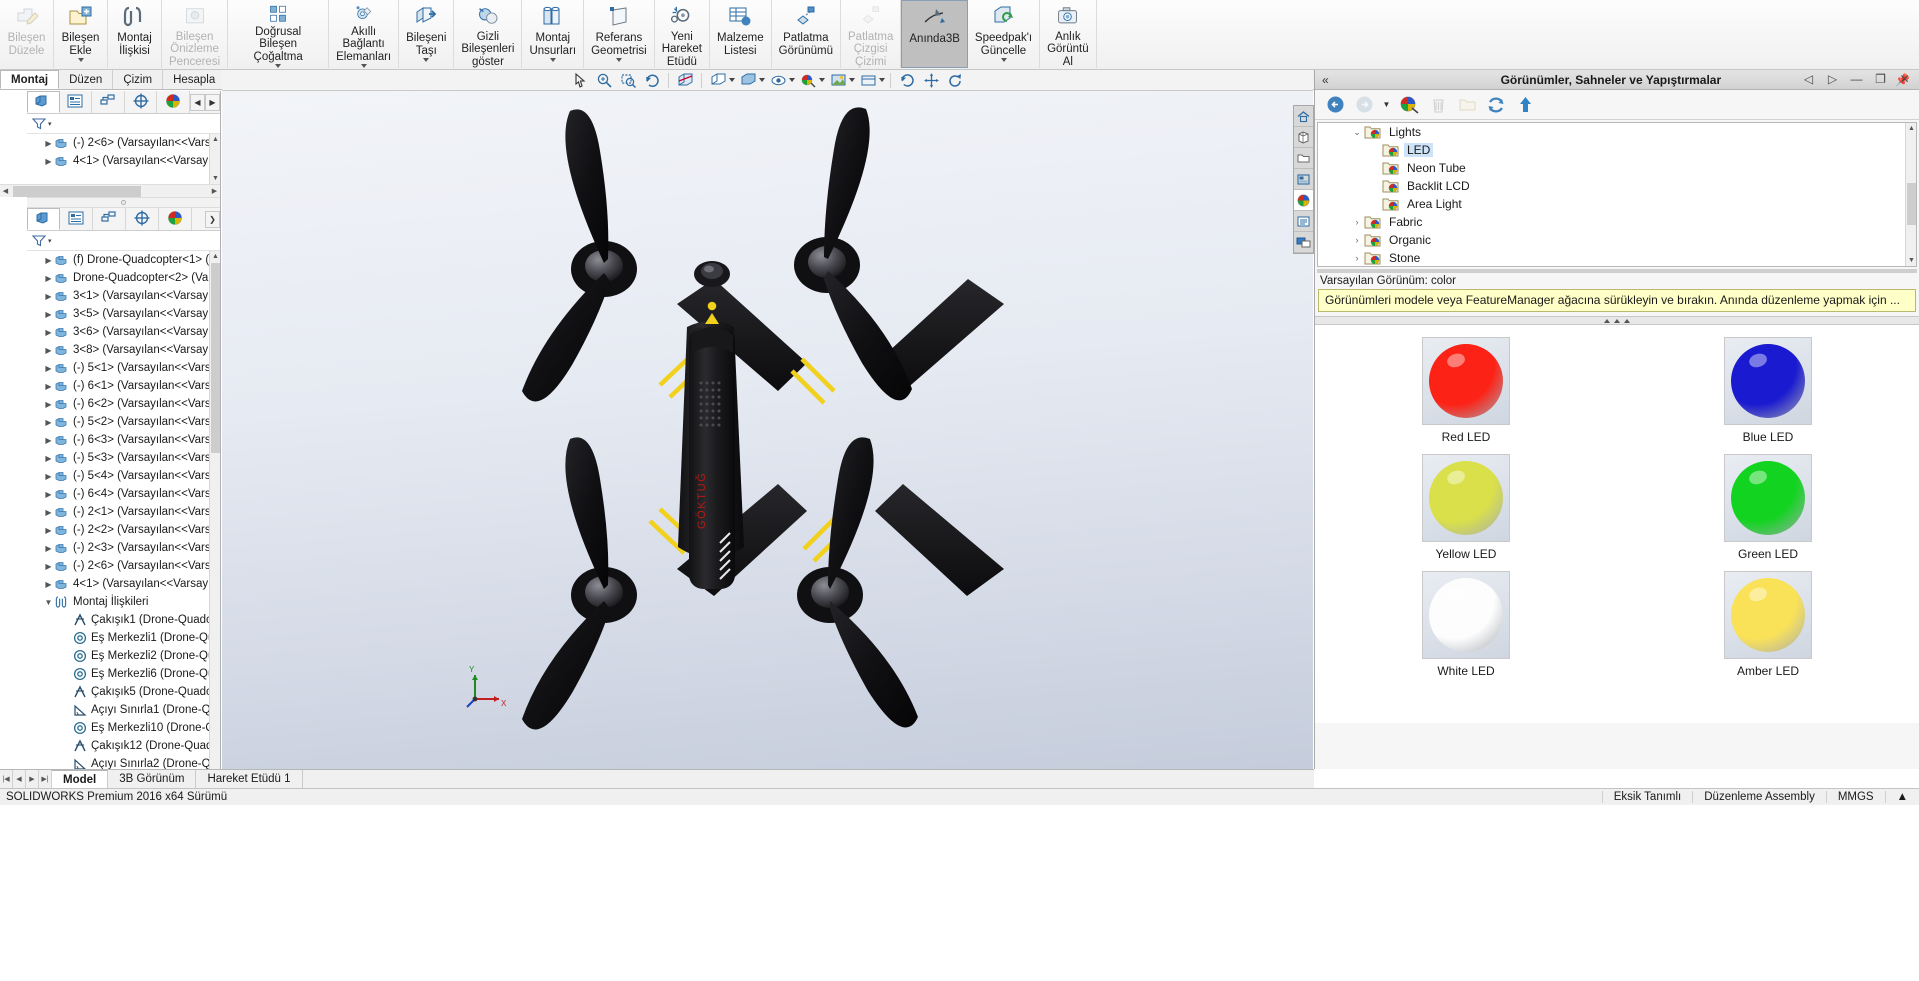  I want to click on tree-item: ▶ (-) 5<1> (Varsayılan<<Varsayılan, so click(123, 368).